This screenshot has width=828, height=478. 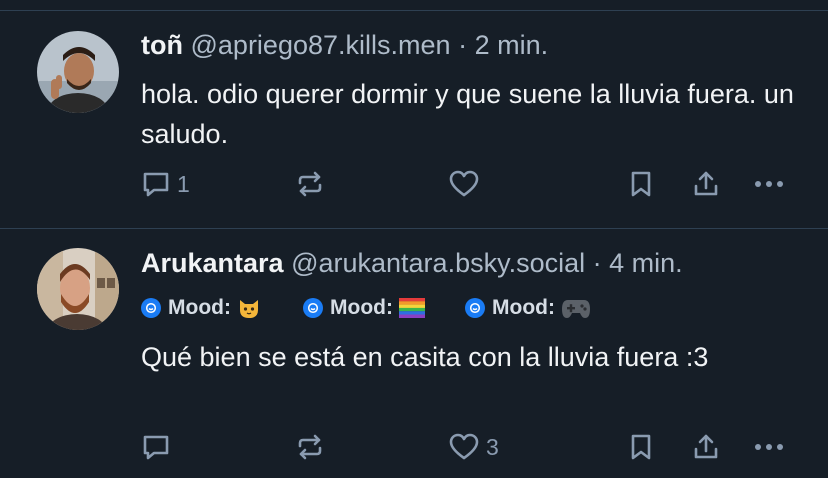 I want to click on author-name: toñ, so click(x=162, y=45).